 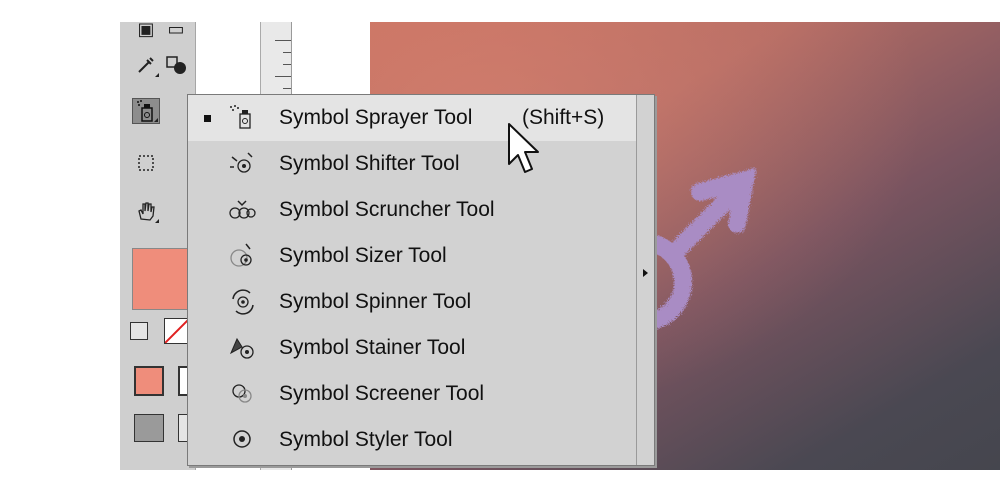 I want to click on menu-item-label: Symbol Styler Tool, so click(x=366, y=439).